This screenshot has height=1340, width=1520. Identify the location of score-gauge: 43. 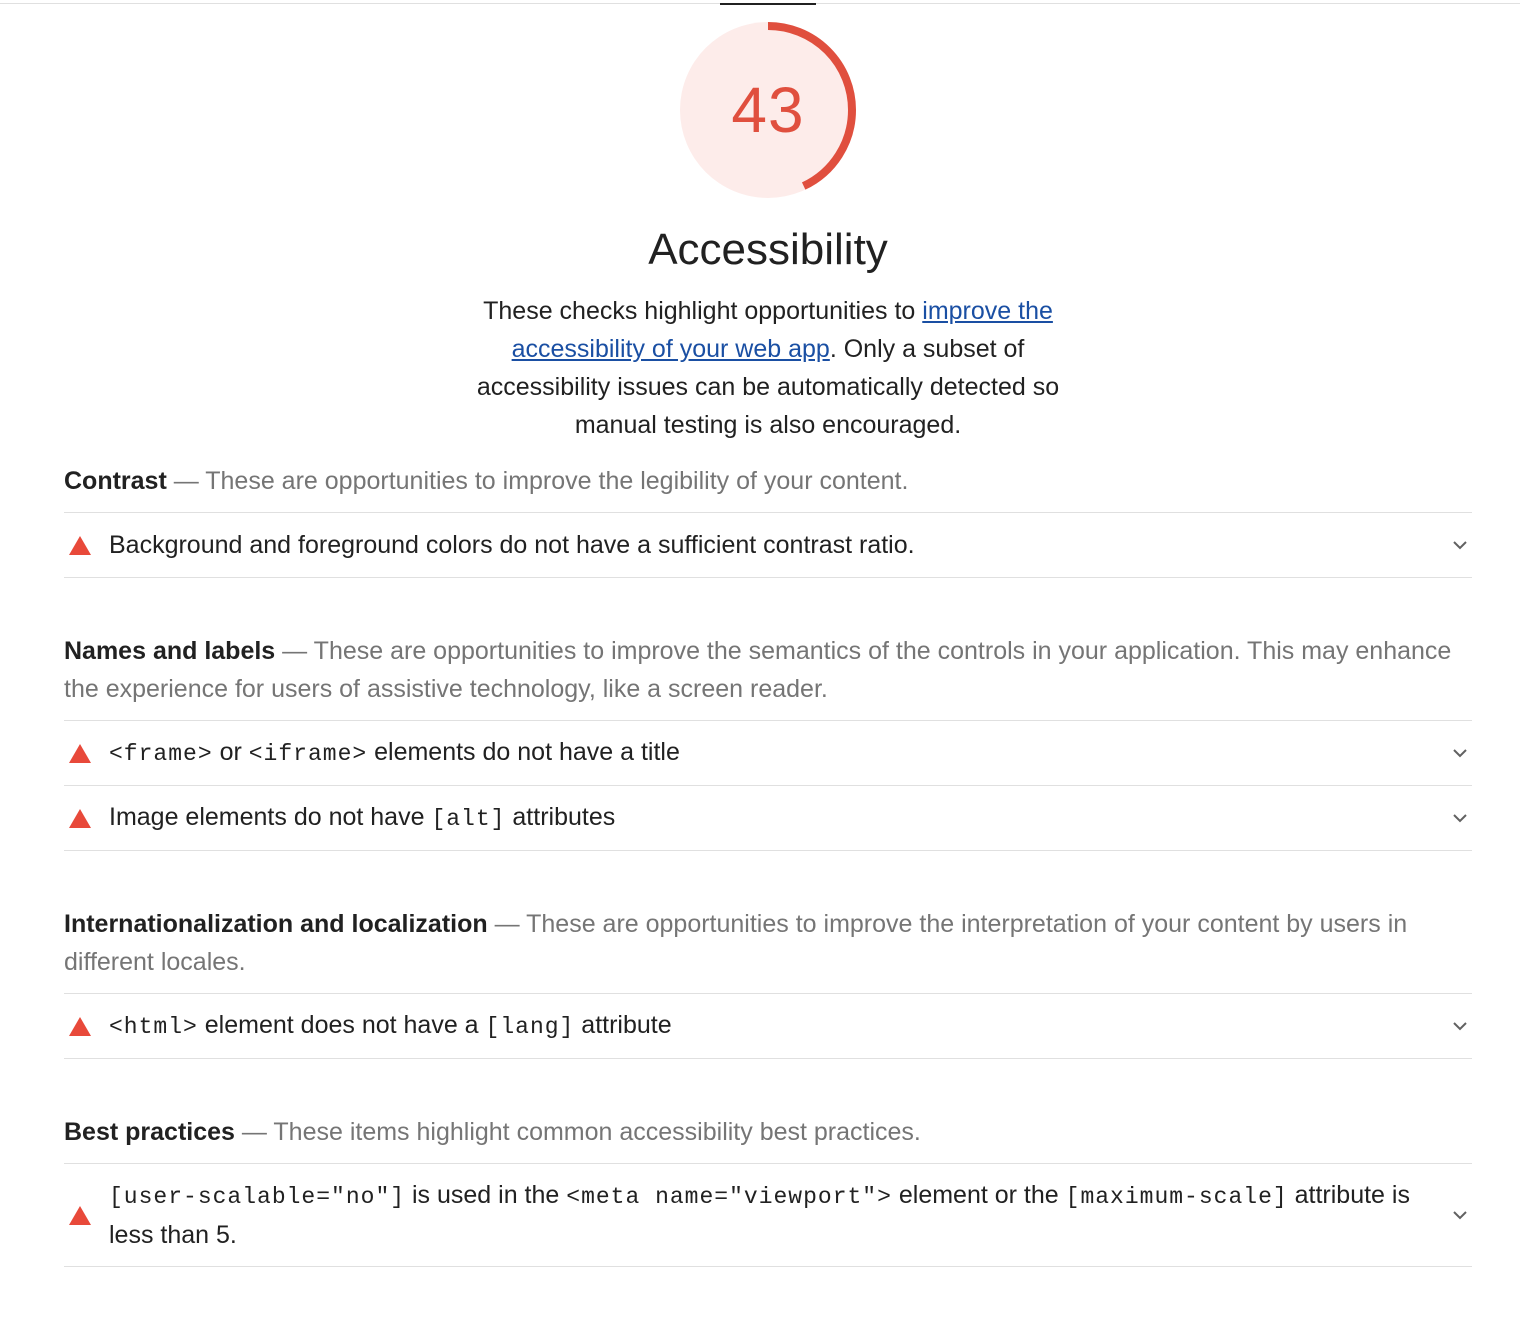
(768, 110).